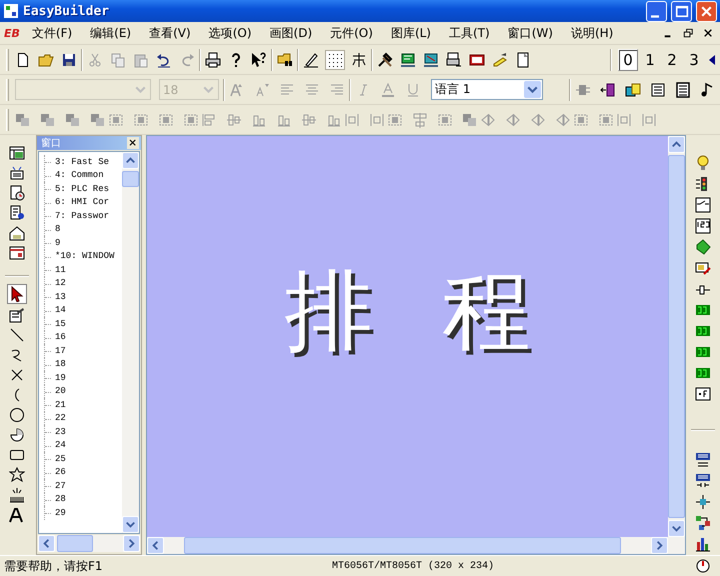 The width and height of the screenshot is (720, 576). What do you see at coordinates (703, 331) in the screenshot?
I see `numeric-display-icon` at bounding box center [703, 331].